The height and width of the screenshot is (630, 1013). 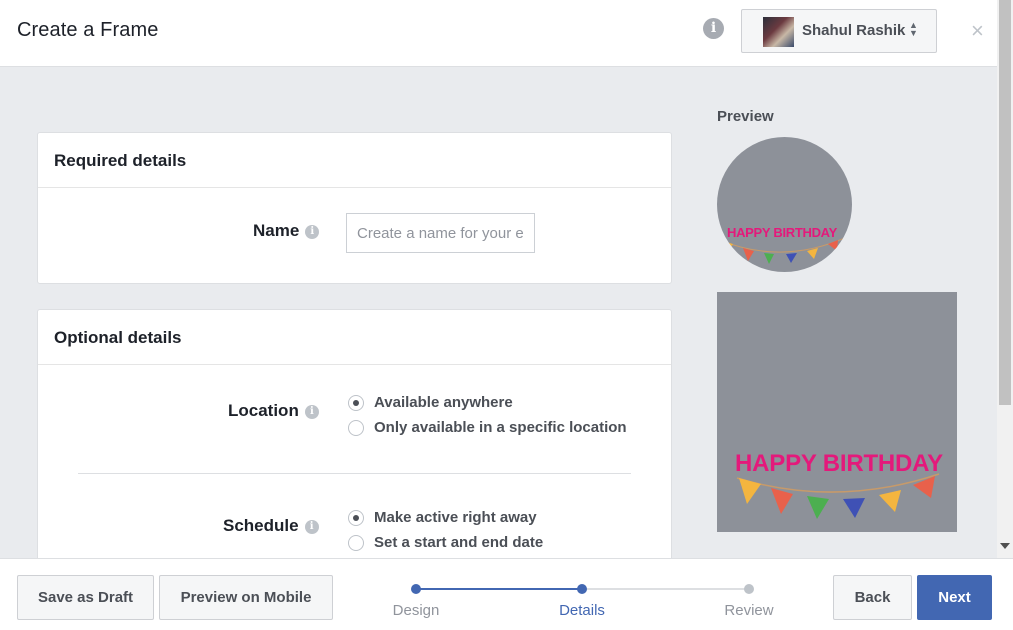 What do you see at coordinates (745, 116) in the screenshot?
I see `preview-label: Preview` at bounding box center [745, 116].